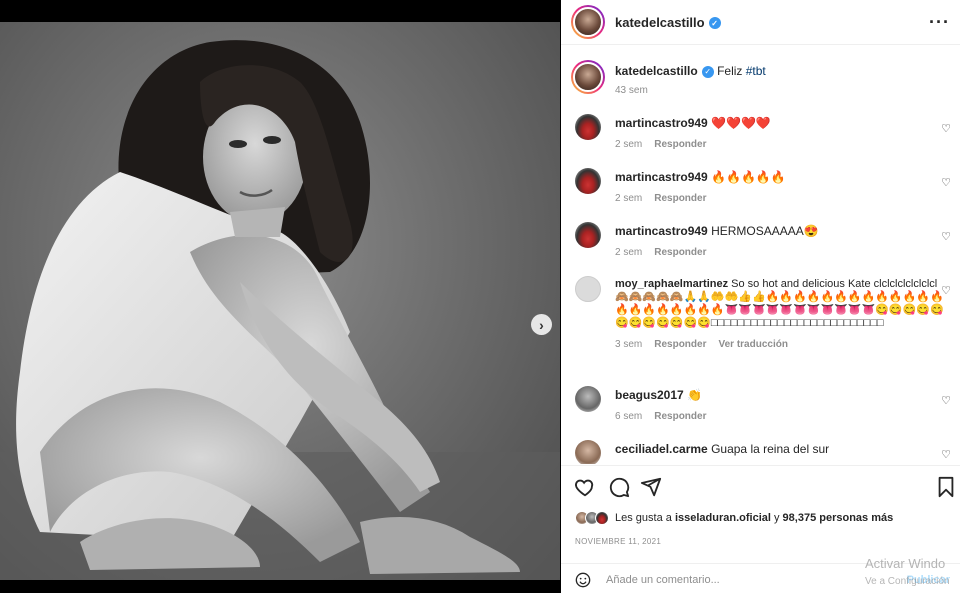 This screenshot has width=960, height=593. What do you see at coordinates (629, 344) in the screenshot?
I see `comment-time: 3 sem` at bounding box center [629, 344].